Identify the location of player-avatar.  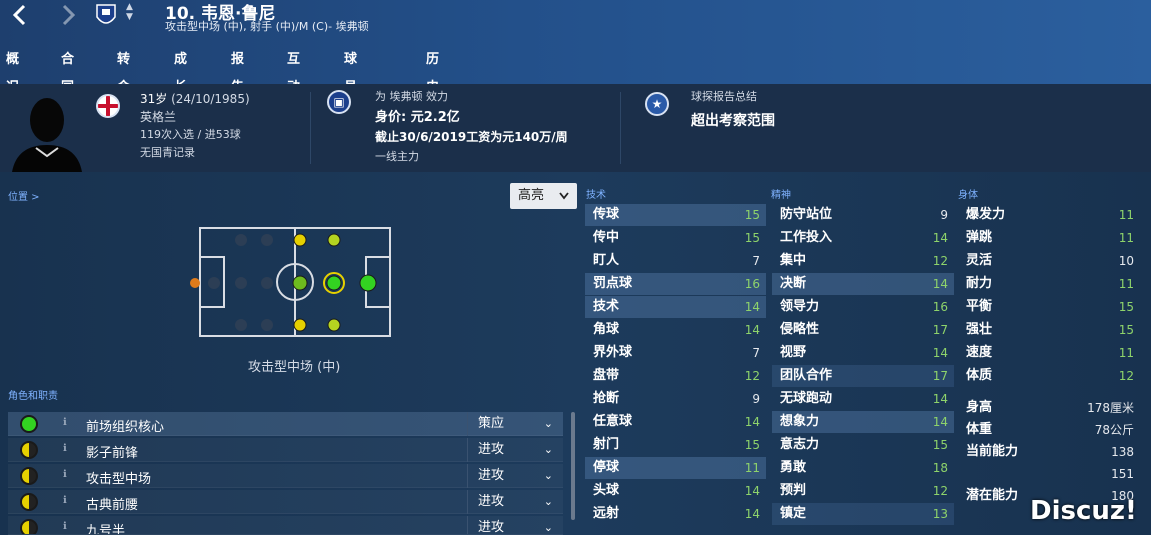
(47, 131).